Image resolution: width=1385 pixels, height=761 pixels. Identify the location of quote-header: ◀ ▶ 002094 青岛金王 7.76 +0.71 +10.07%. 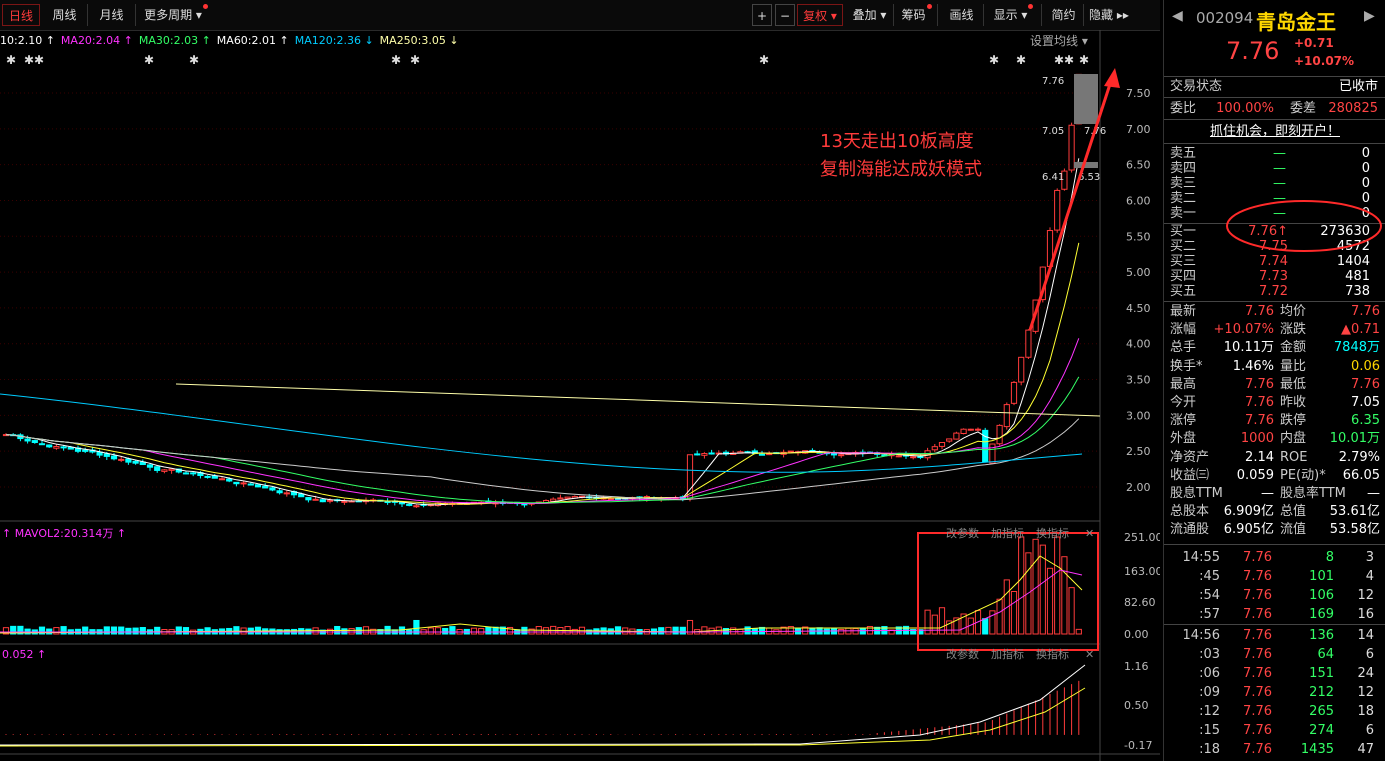
(1274, 37).